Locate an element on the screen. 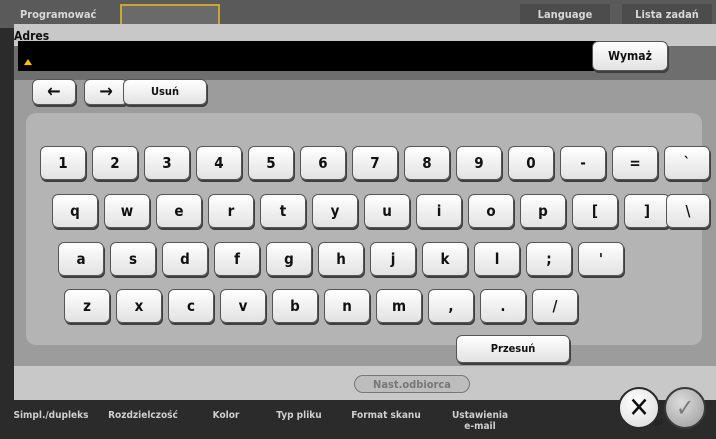  key-m: m is located at coordinates (399, 306).